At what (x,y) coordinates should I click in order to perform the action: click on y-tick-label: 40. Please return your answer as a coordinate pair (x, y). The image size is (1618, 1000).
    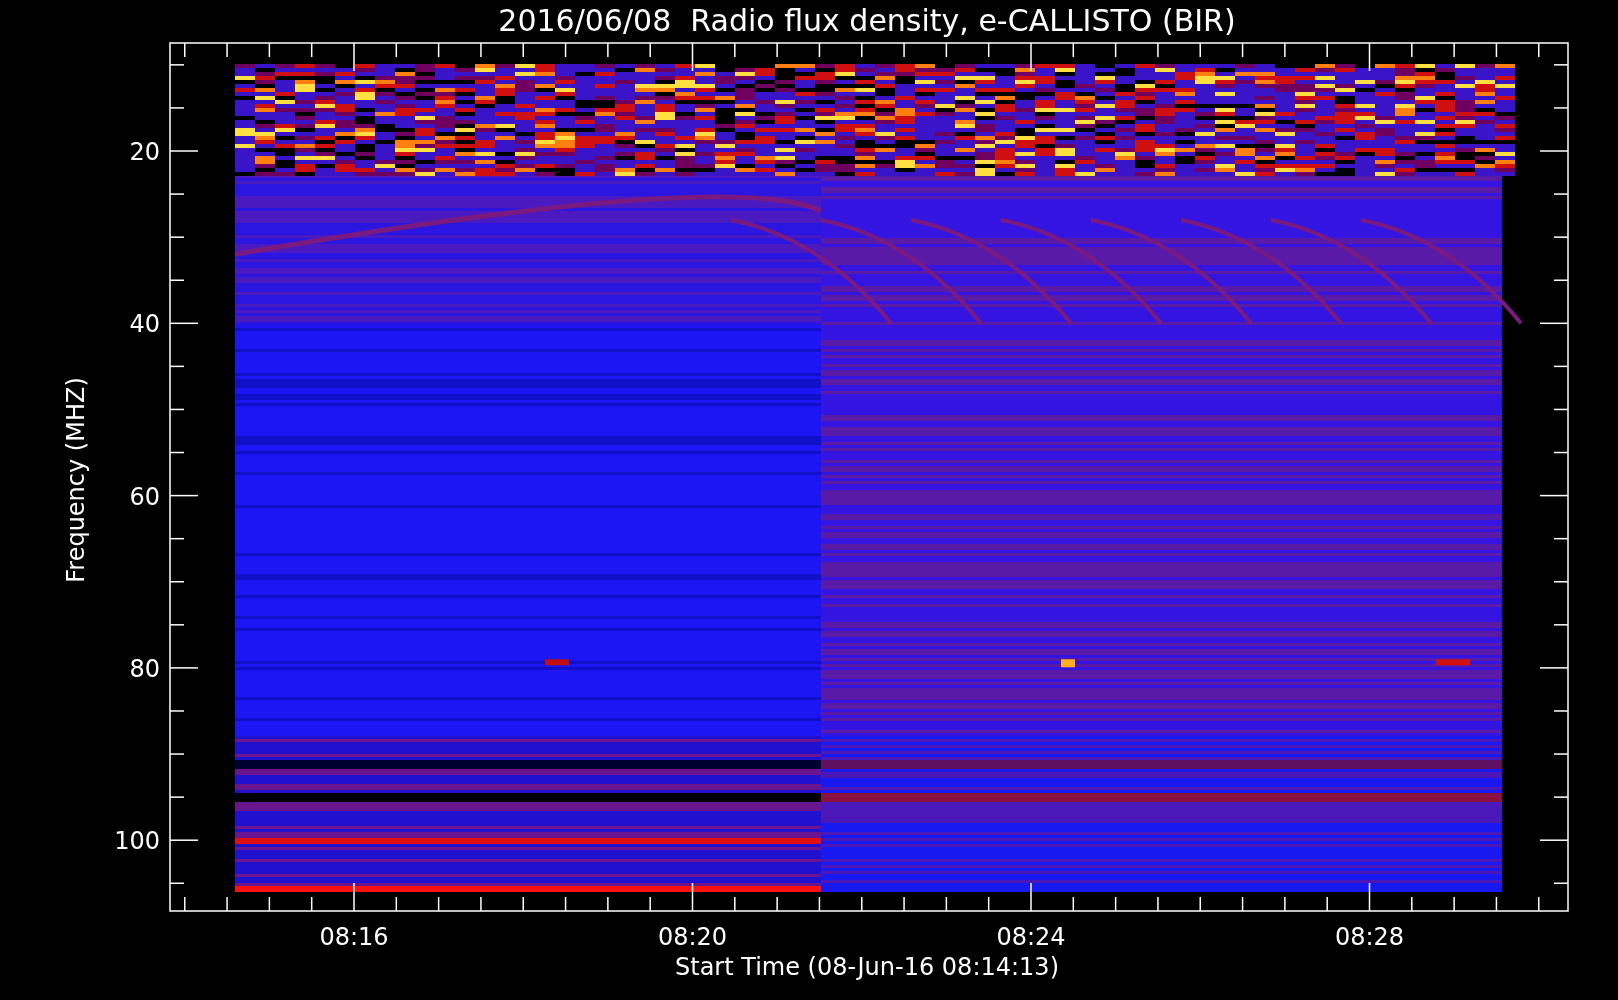
    Looking at the image, I should click on (144, 324).